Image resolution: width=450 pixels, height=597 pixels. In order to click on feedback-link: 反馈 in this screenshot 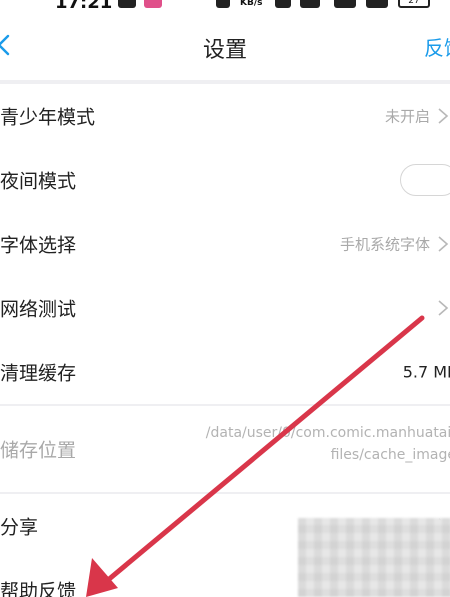, I will do `click(437, 46)`.